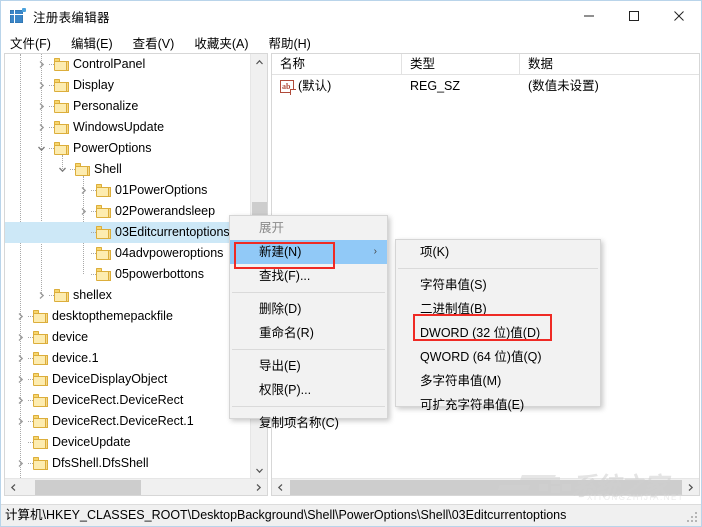  Describe the element at coordinates (128, 274) in the screenshot. I see `tree-item: 05powerbottons` at that location.